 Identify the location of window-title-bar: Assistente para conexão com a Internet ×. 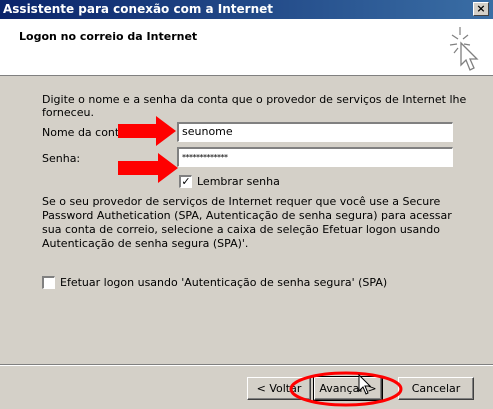
(246, 9).